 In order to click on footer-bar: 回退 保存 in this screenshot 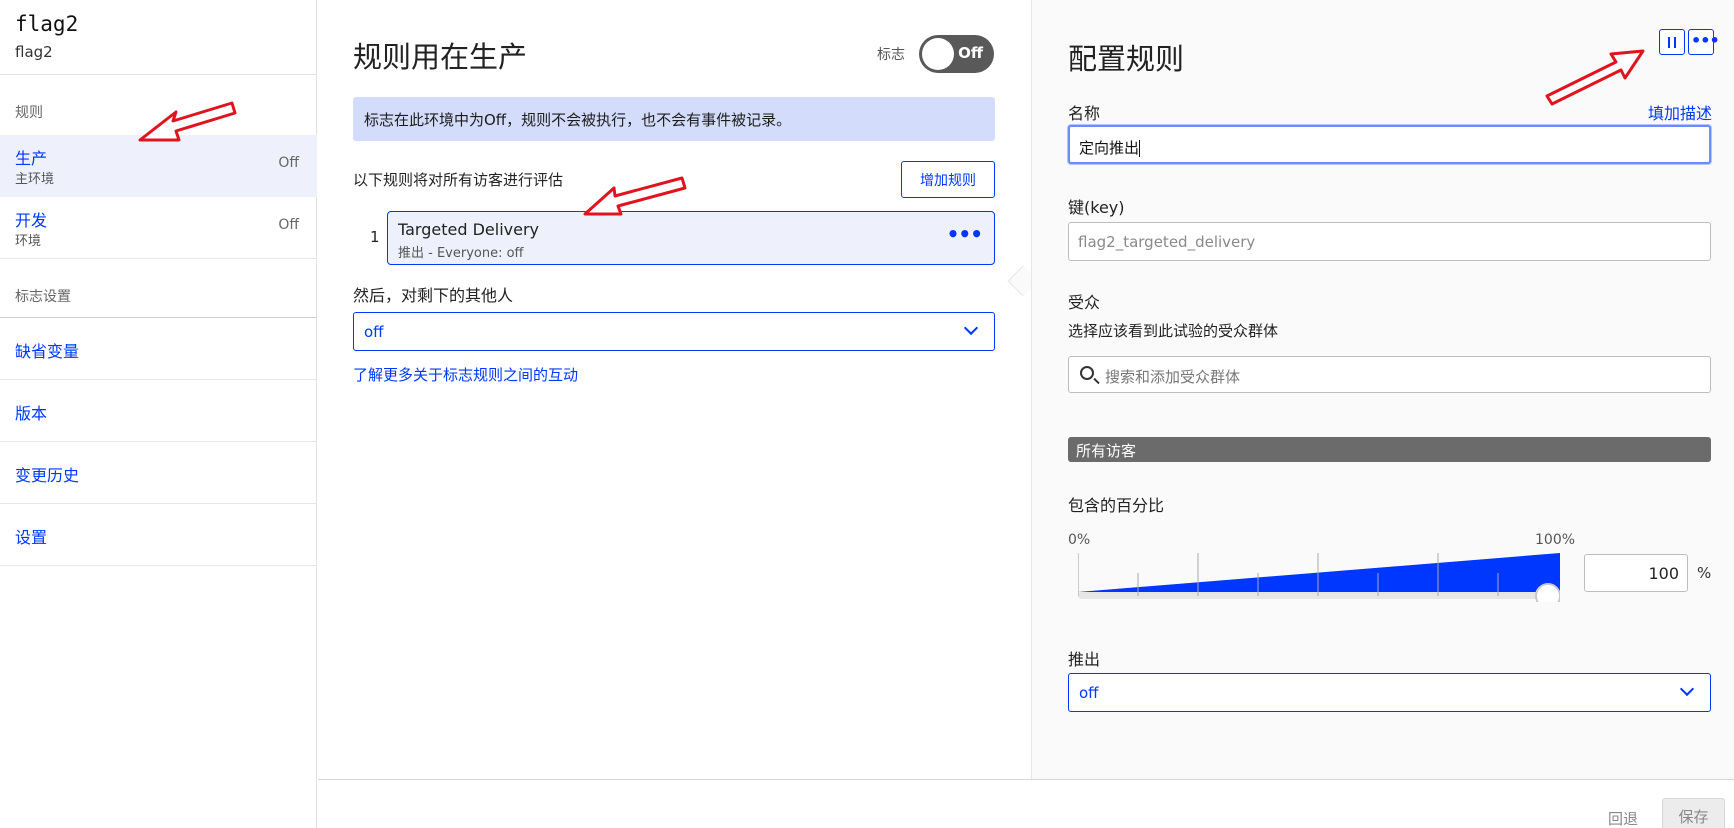, I will do `click(1026, 803)`.